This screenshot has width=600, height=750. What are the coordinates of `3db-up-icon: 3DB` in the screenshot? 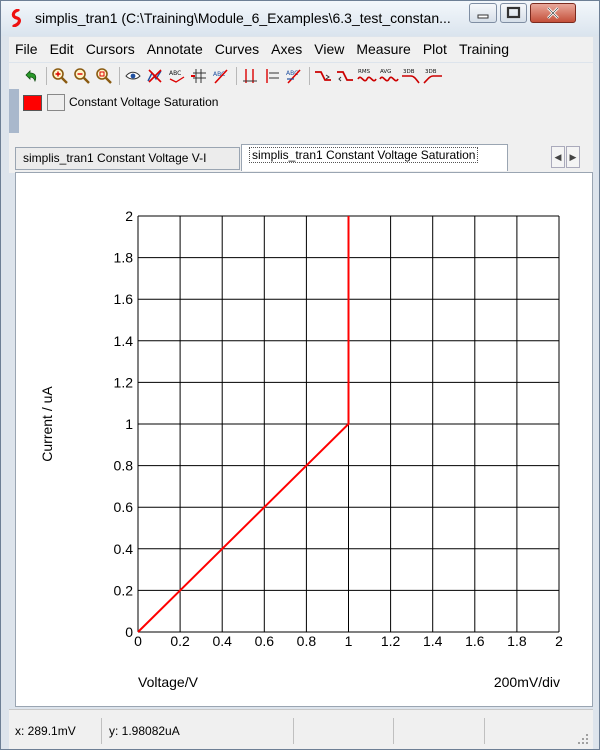 It's located at (433, 76).